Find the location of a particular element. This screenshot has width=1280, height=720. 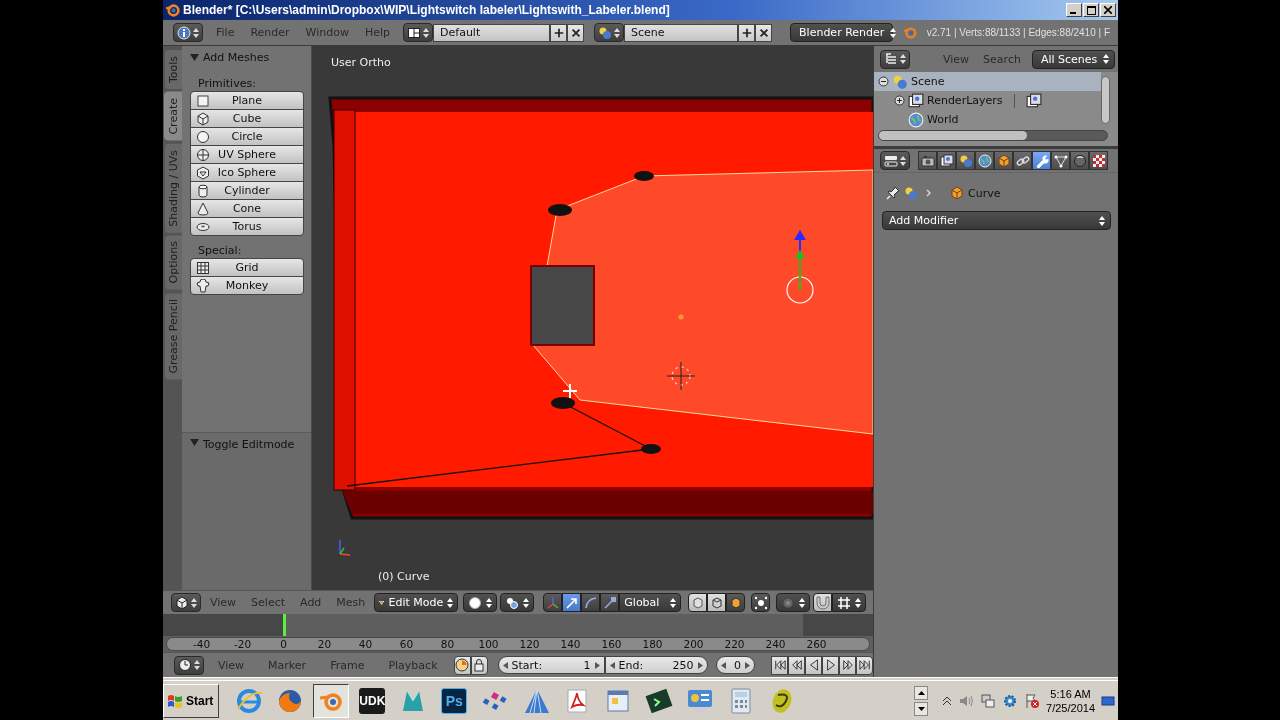

scroll-down-button is located at coordinates (921, 708).